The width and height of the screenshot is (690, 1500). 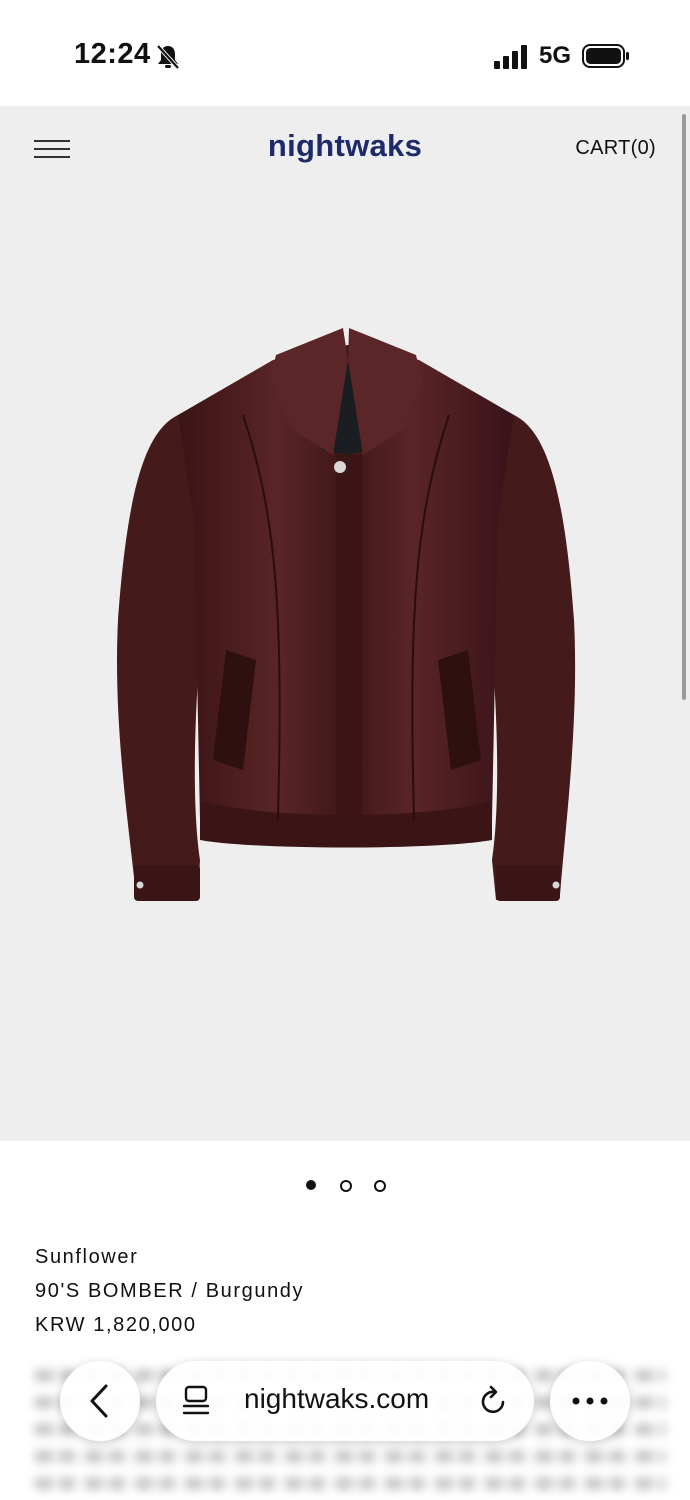 I want to click on cart-link: CART(0), so click(x=615, y=148).